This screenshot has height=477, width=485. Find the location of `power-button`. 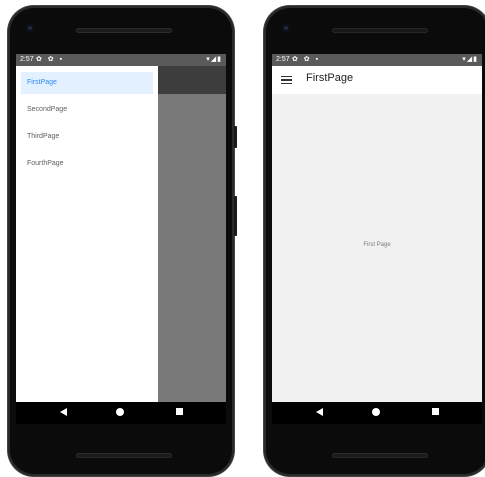

power-button is located at coordinates (235, 137).